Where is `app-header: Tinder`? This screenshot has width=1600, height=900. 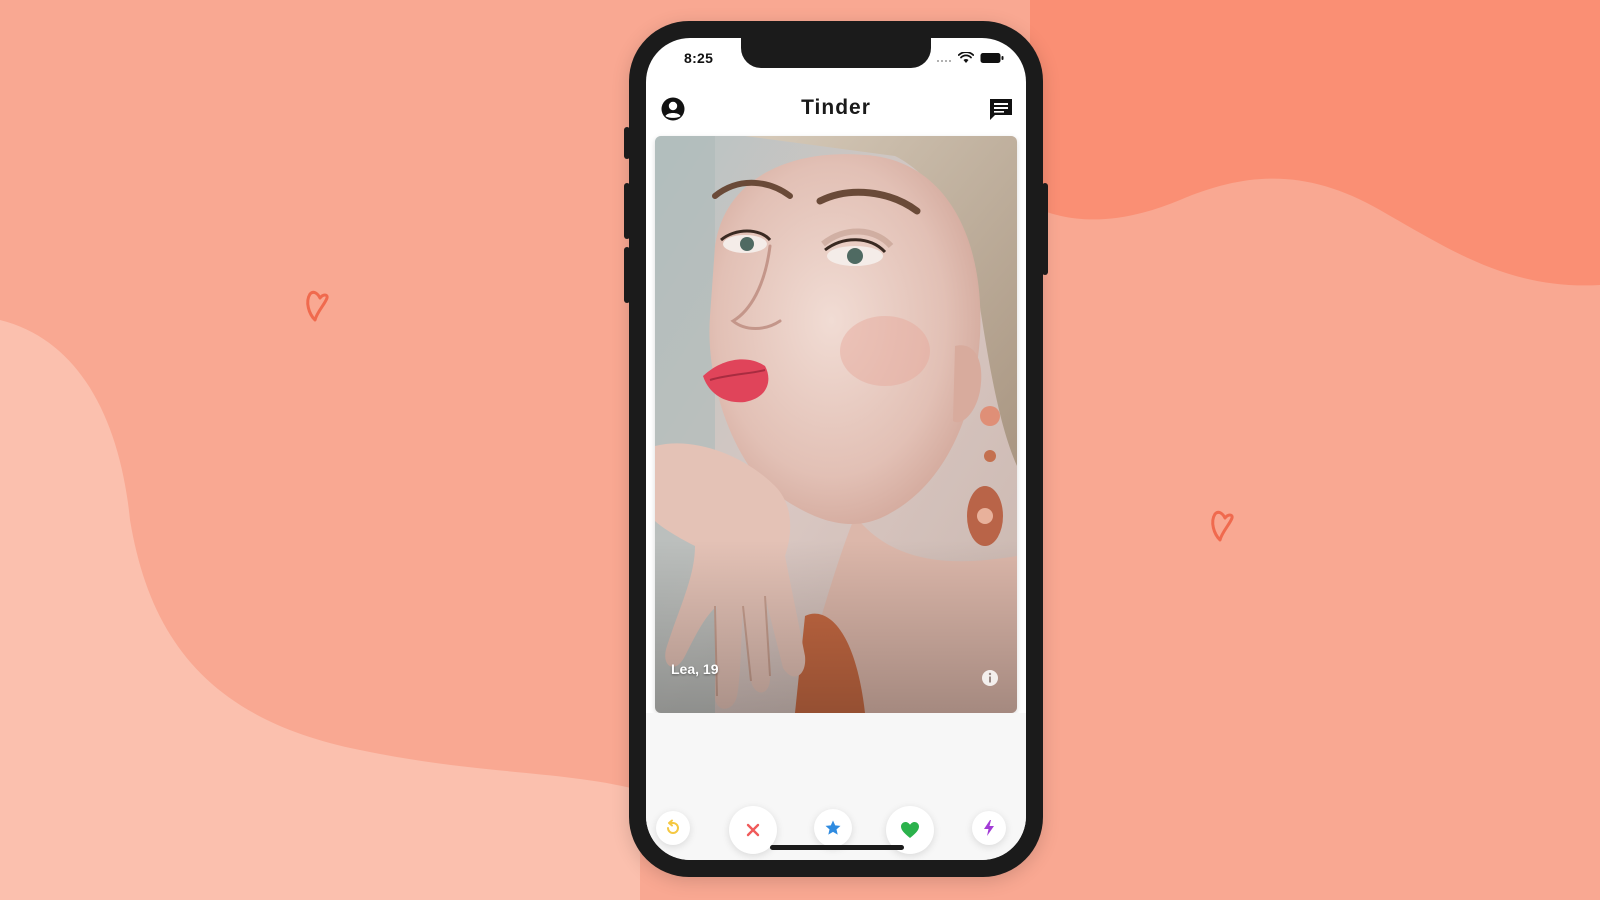 app-header: Tinder is located at coordinates (836, 108).